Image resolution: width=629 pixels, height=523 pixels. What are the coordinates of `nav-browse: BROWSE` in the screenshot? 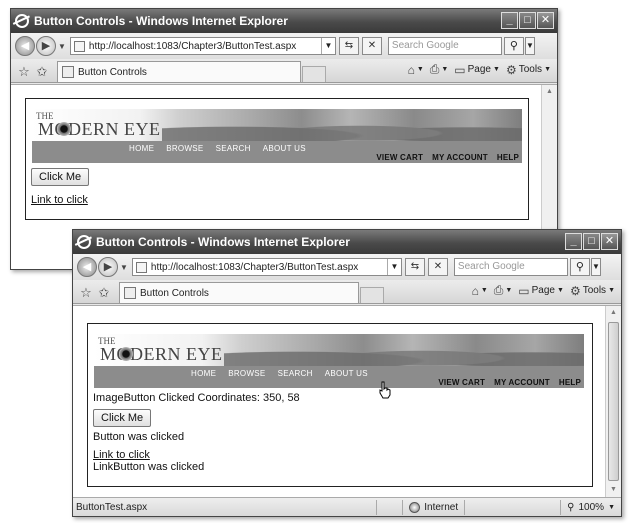 It's located at (247, 373).